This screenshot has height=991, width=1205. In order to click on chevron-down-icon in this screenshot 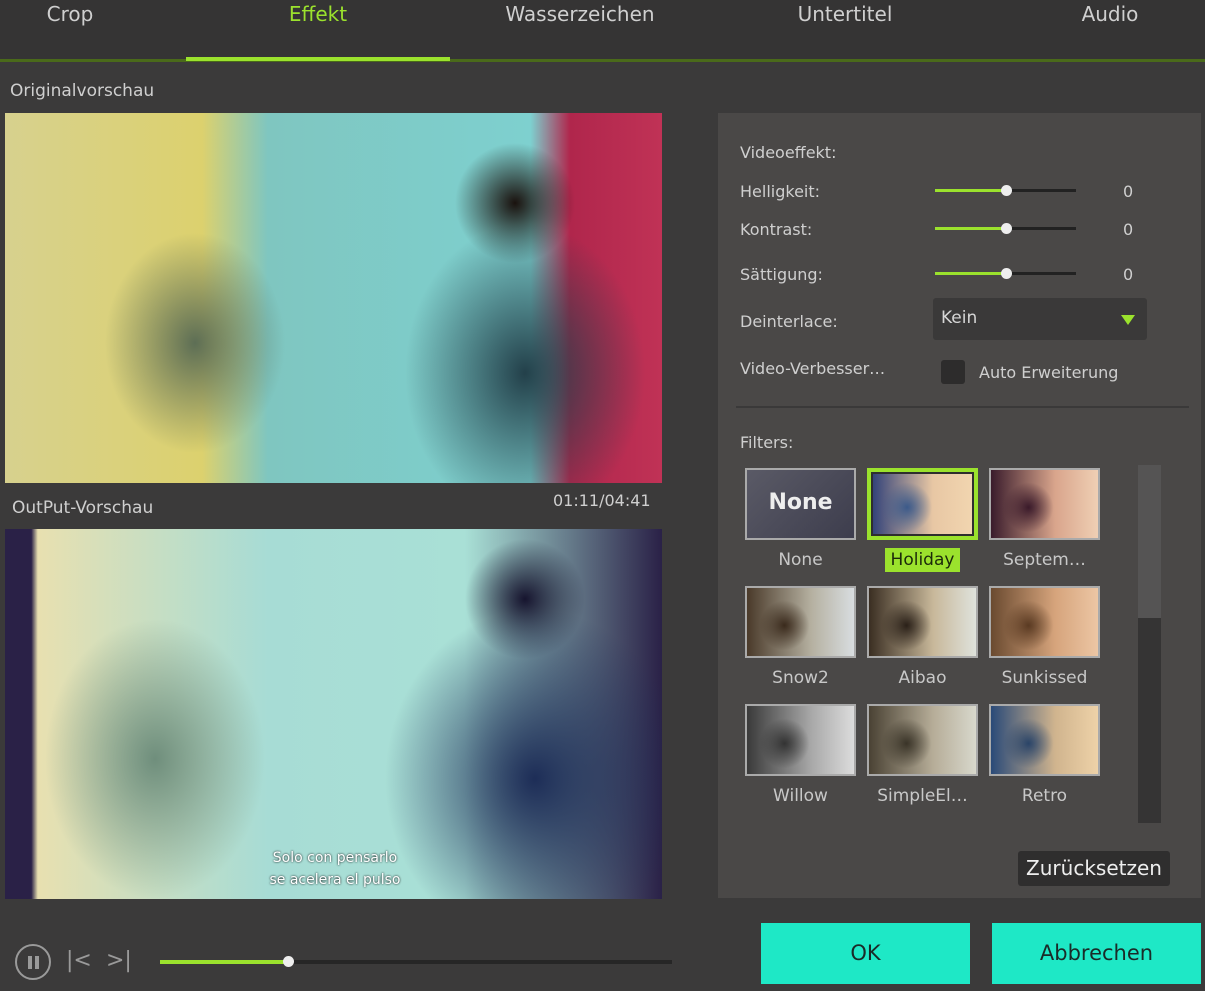, I will do `click(1128, 320)`.